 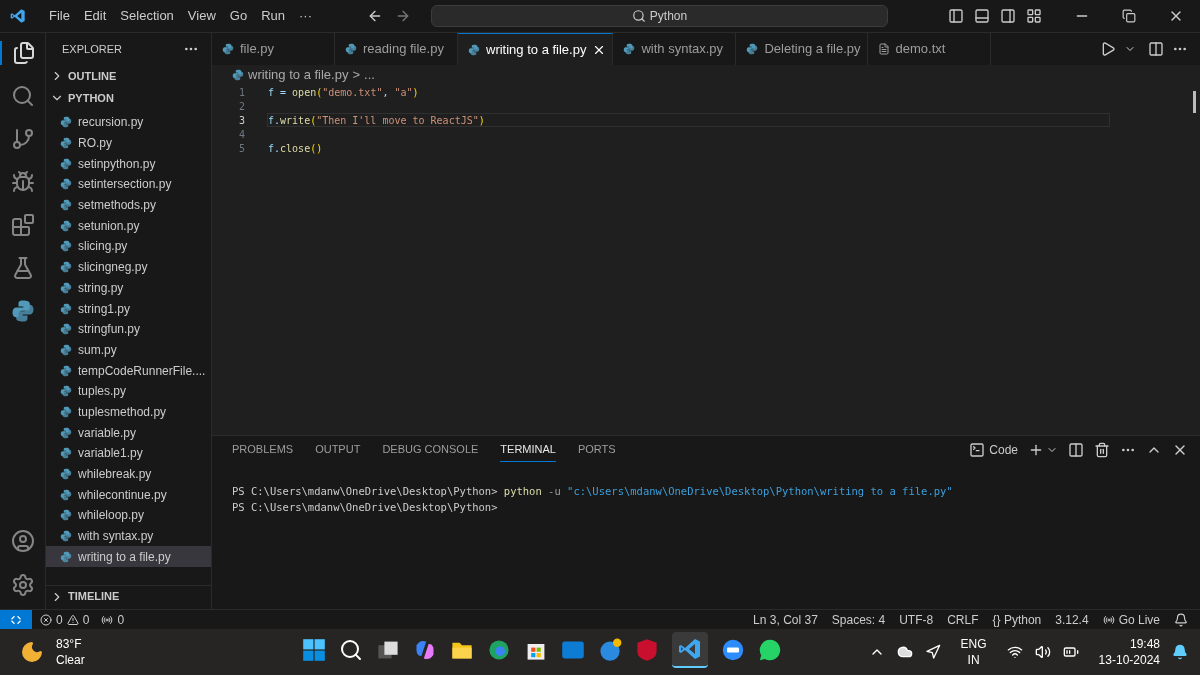 I want to click on section-label: OUTLINE, so click(x=92, y=76).